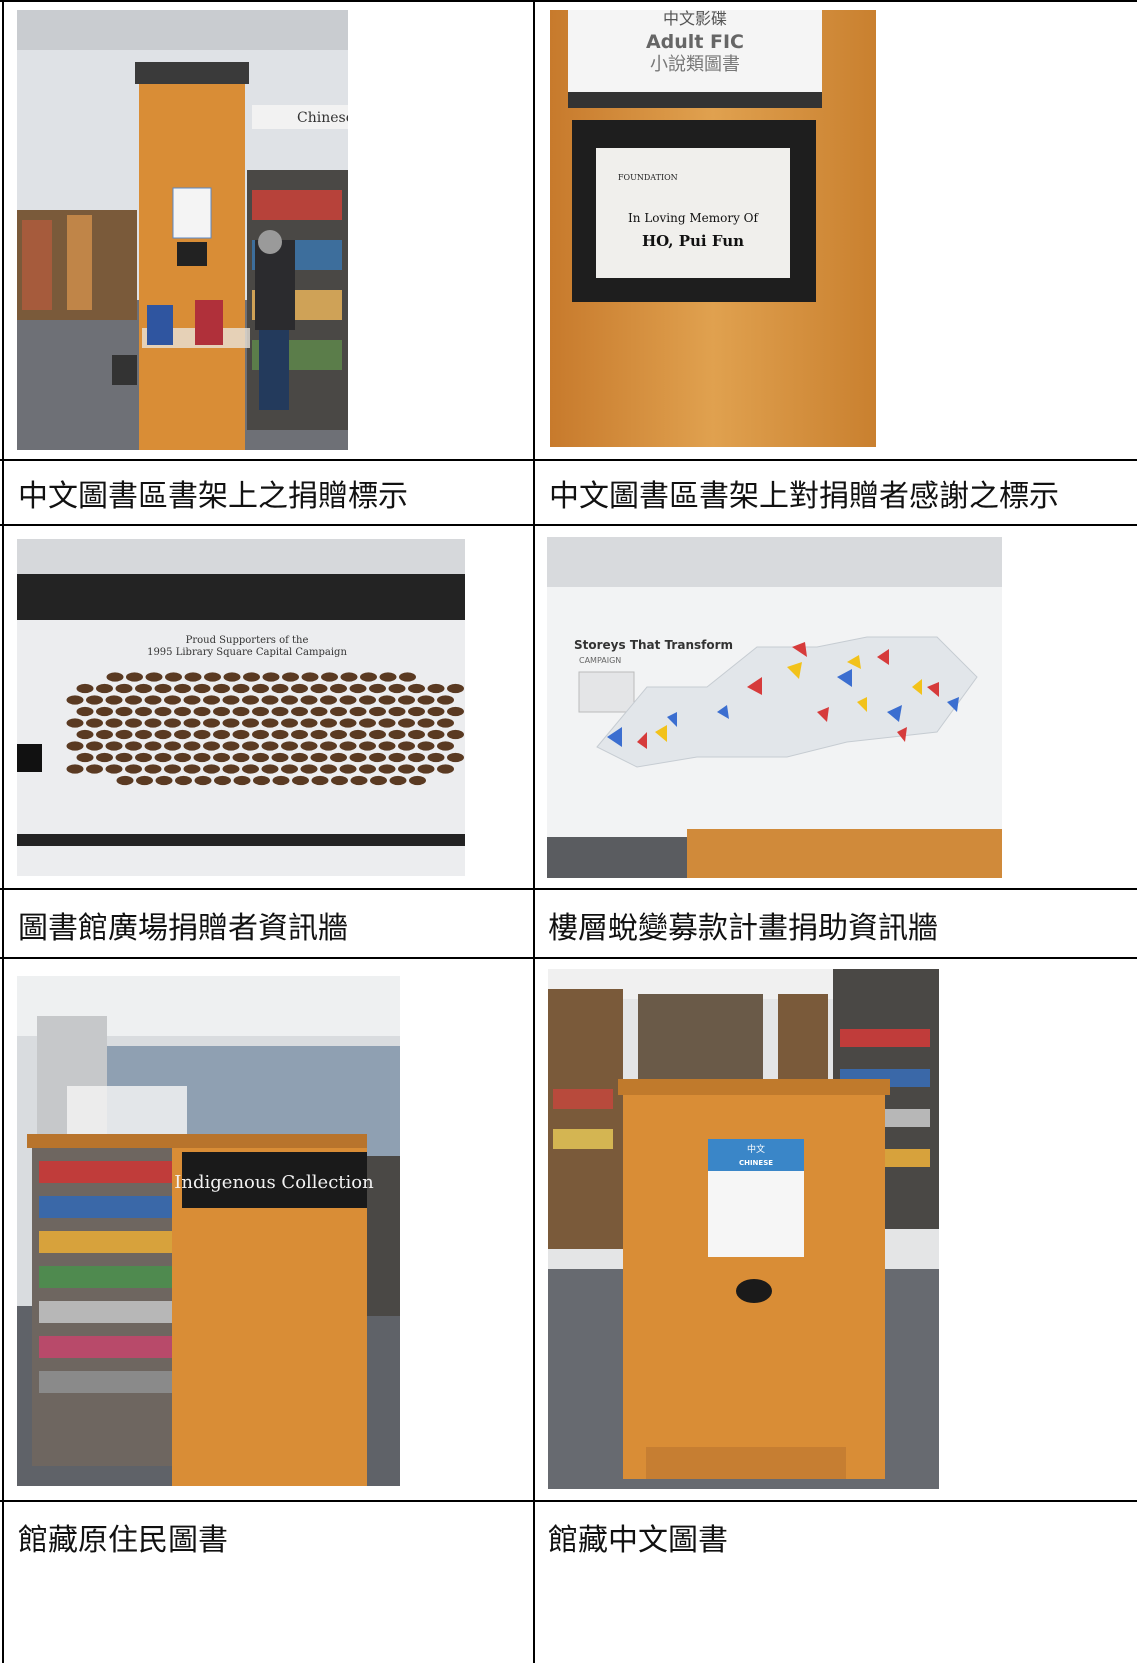 This screenshot has height=1663, width=1137. What do you see at coordinates (756, 1149) in the screenshot?
I see `chinese-sign-zh: 中文` at bounding box center [756, 1149].